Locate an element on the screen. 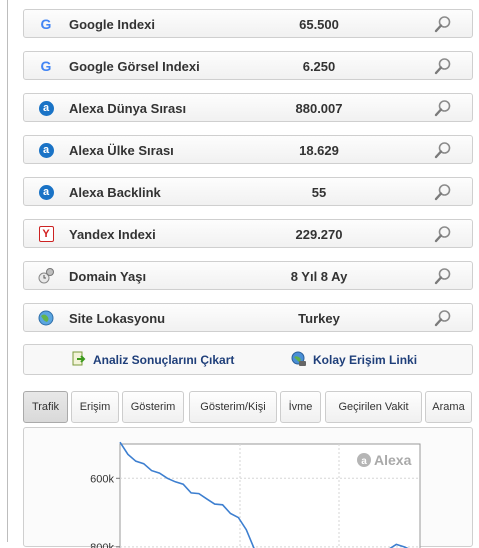  stat-label: Google Görsel Indexi is located at coordinates (134, 66).